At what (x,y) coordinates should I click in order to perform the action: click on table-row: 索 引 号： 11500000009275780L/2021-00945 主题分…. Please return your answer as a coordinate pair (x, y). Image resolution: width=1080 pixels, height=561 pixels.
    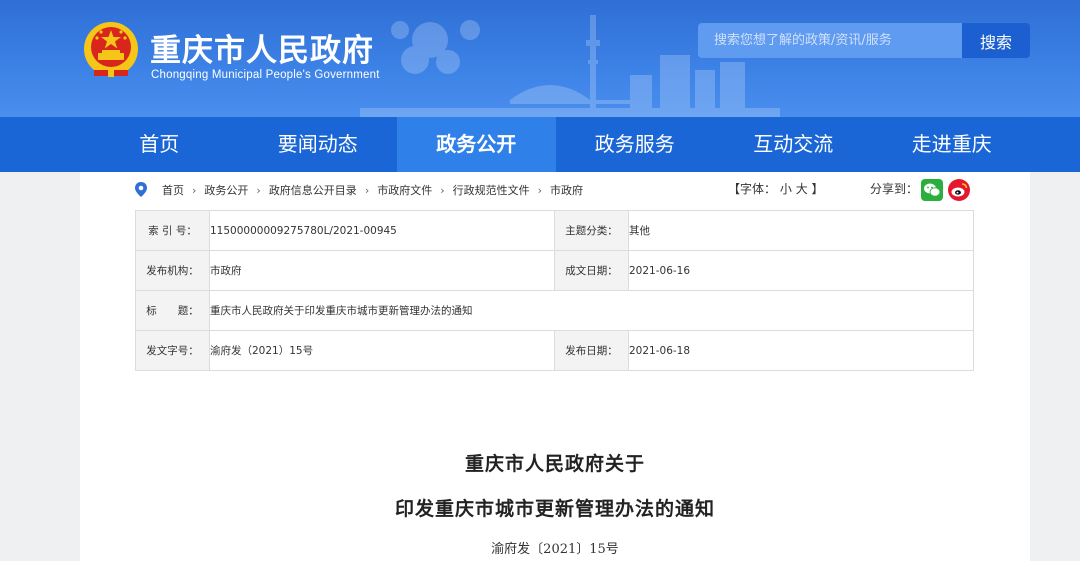
    Looking at the image, I should click on (554, 230).